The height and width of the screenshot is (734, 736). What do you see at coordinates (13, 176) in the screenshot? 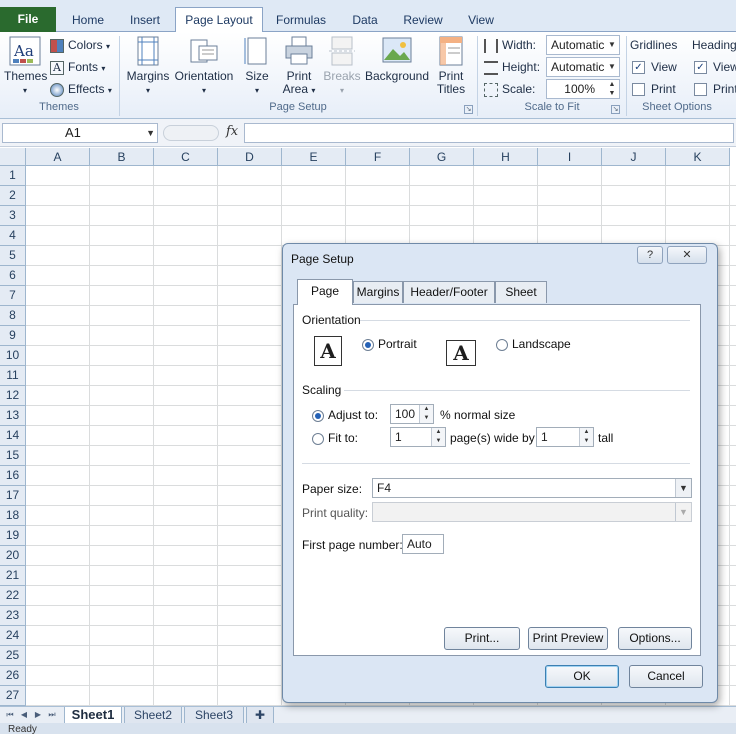
I see `row-header: 1` at bounding box center [13, 176].